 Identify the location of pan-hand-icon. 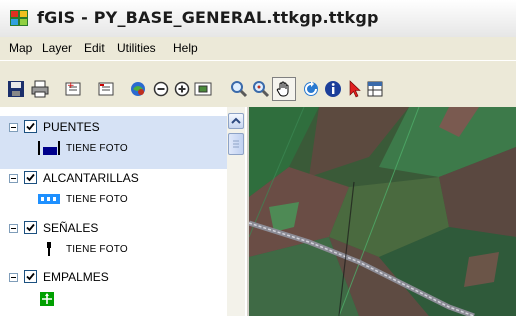
(282, 89).